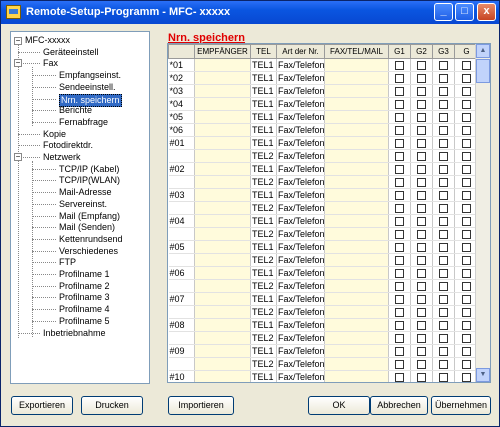  Describe the element at coordinates (323, 65) in the screenshot. I see `table-row: *01 TEL1 Fax/Telefon` at that location.